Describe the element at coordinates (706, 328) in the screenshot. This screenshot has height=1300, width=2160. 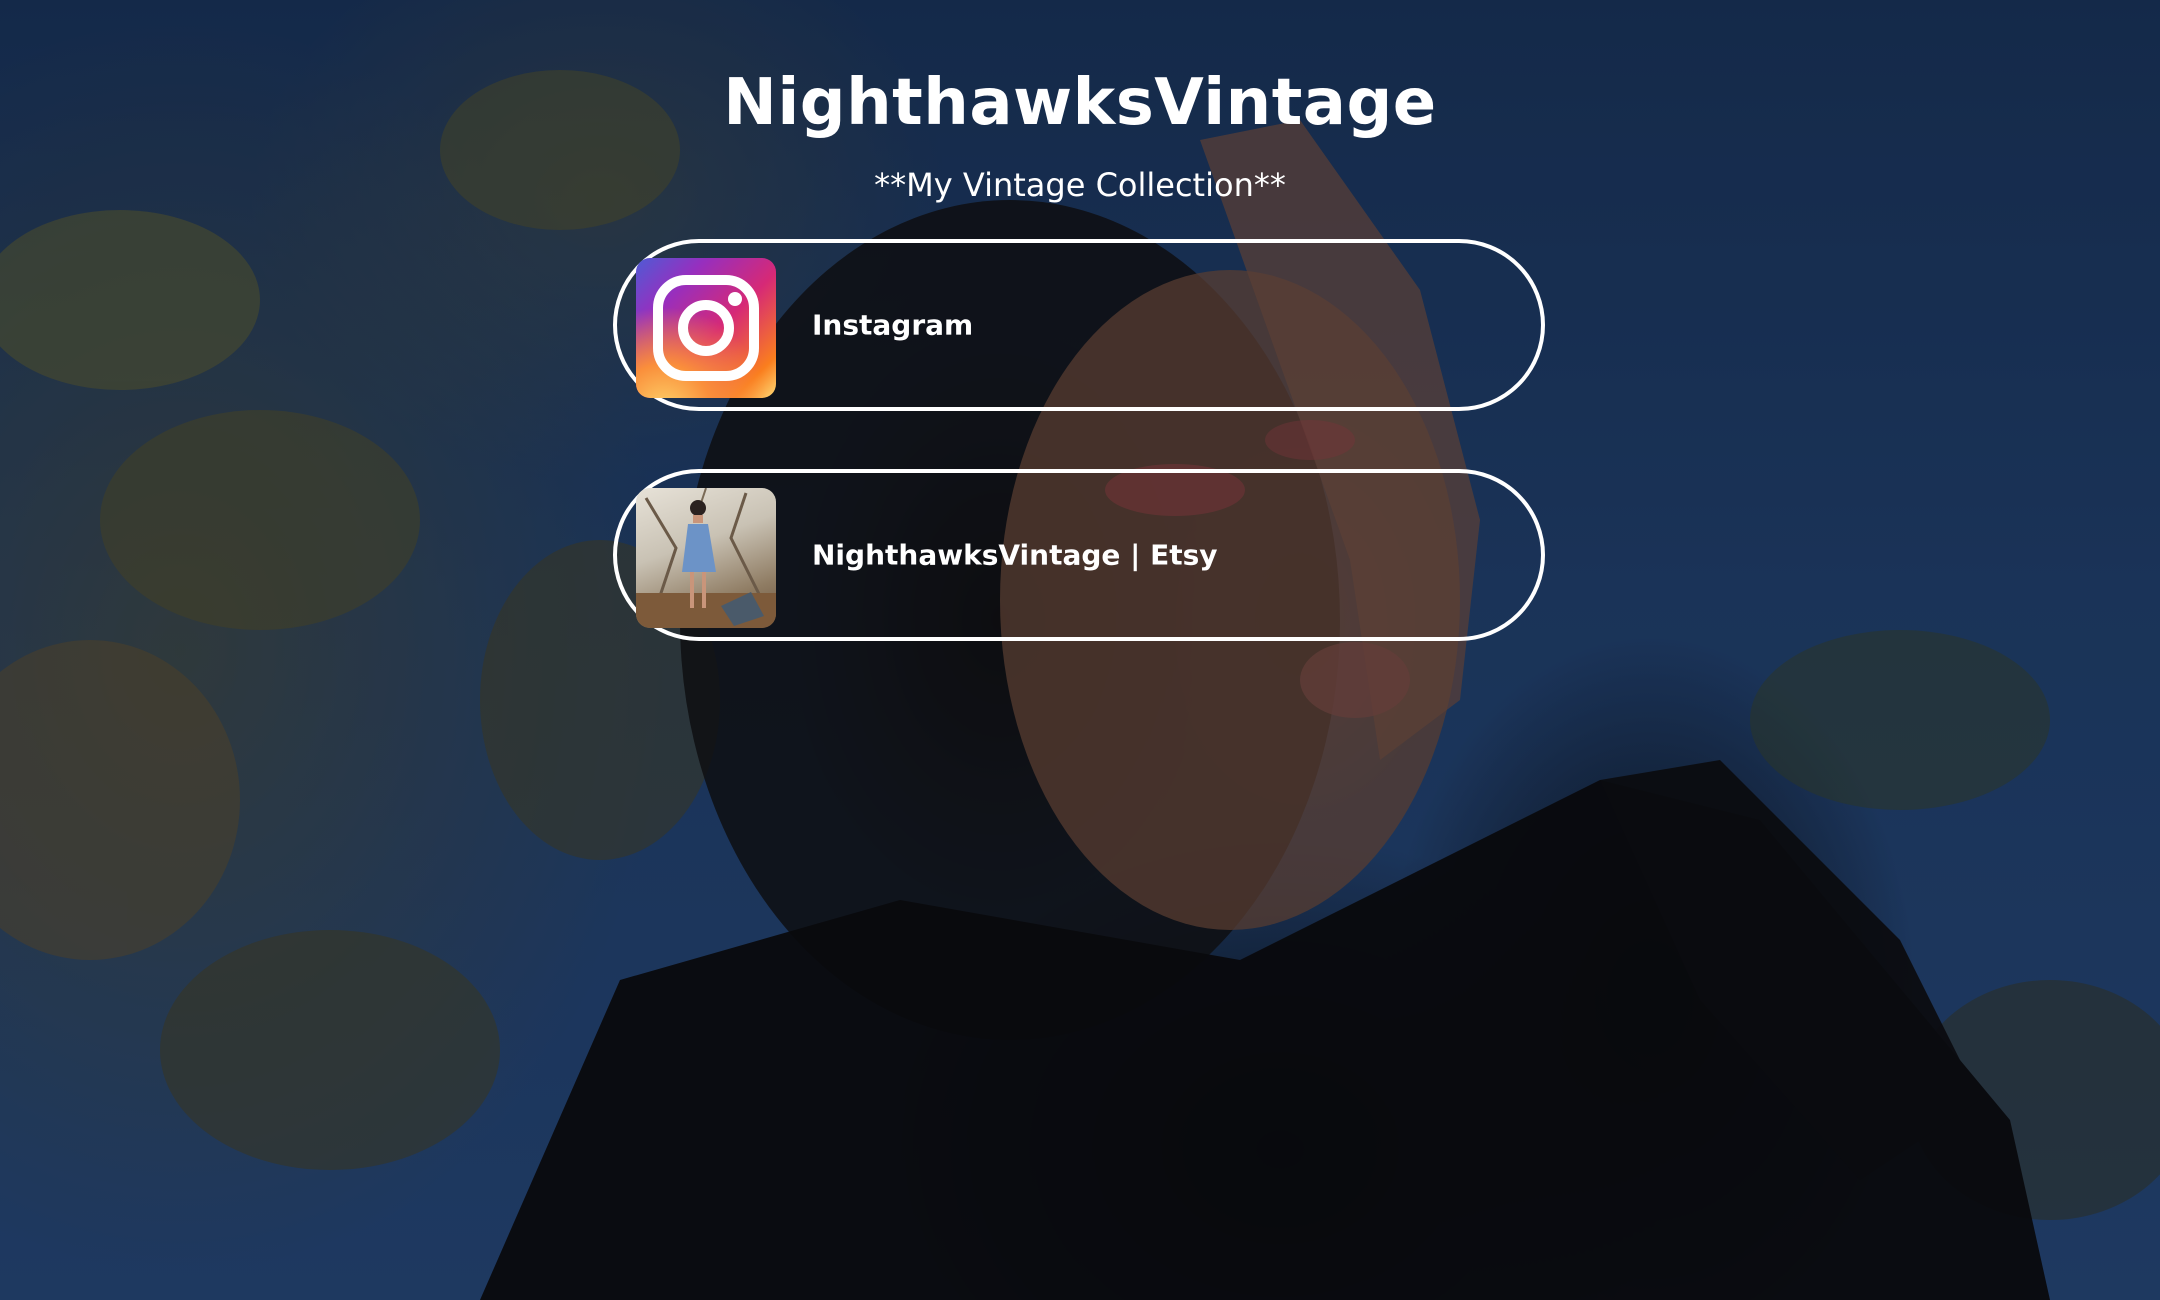
I see `instagram-icon` at that location.